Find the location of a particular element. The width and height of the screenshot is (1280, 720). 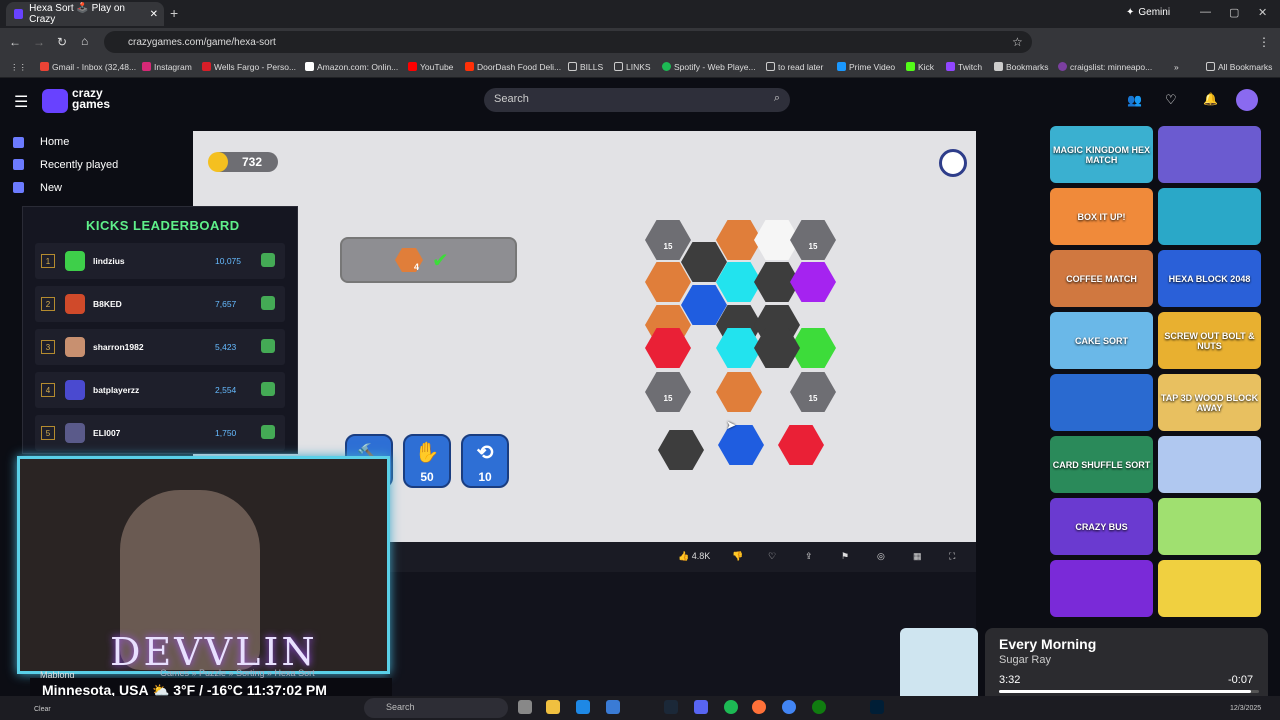

breadcrumb: Games » Puzzle » Sorting » Hexa Sort is located at coordinates (237, 673).